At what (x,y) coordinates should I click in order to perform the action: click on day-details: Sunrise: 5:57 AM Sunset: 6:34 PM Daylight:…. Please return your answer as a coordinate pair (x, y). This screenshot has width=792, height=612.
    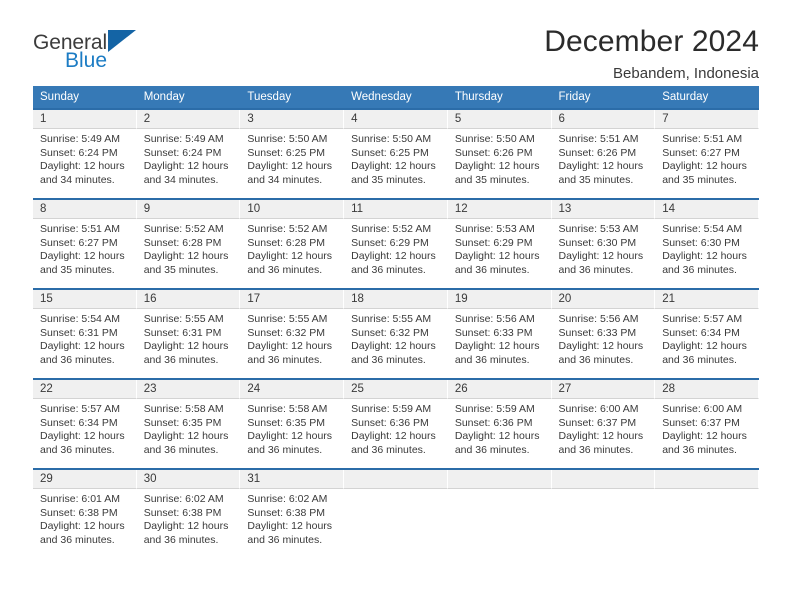
    Looking at the image, I should click on (85, 428).